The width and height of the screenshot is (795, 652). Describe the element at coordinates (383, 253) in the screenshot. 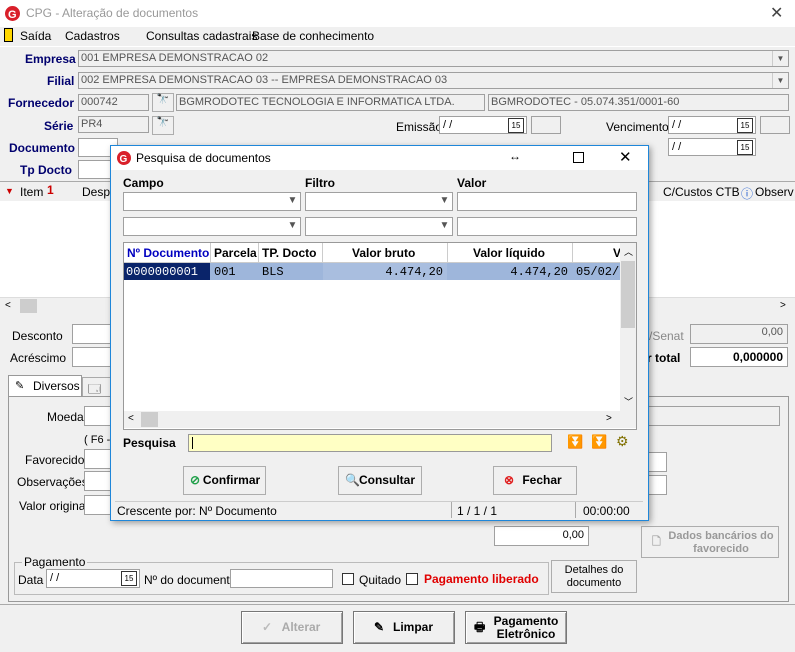

I see `col-valor-bruto: Valor bruto` at that location.